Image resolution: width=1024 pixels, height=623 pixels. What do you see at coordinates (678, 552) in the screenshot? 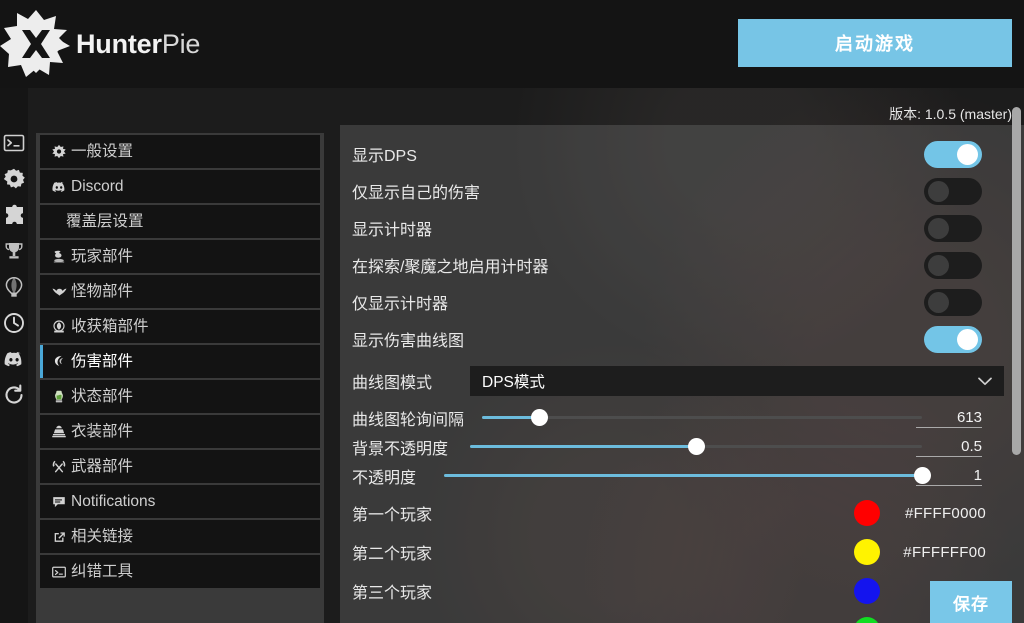
I see `setting-row-color: 第二个玩家 #FFFFFF00` at bounding box center [678, 552].